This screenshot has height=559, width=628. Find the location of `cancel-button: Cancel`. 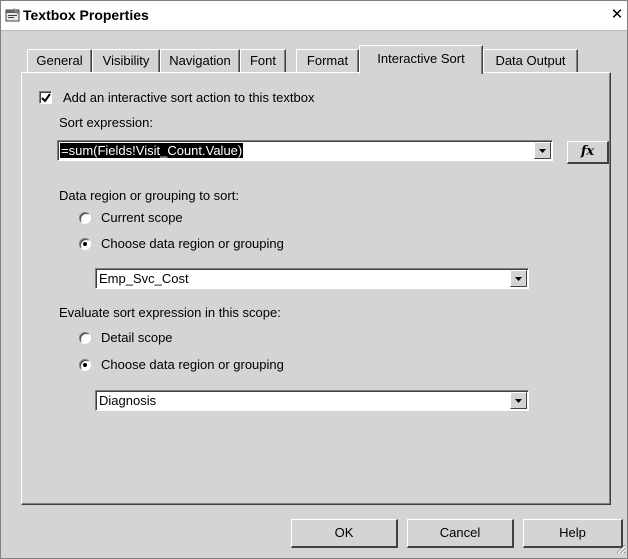

cancel-button: Cancel is located at coordinates (460, 533).